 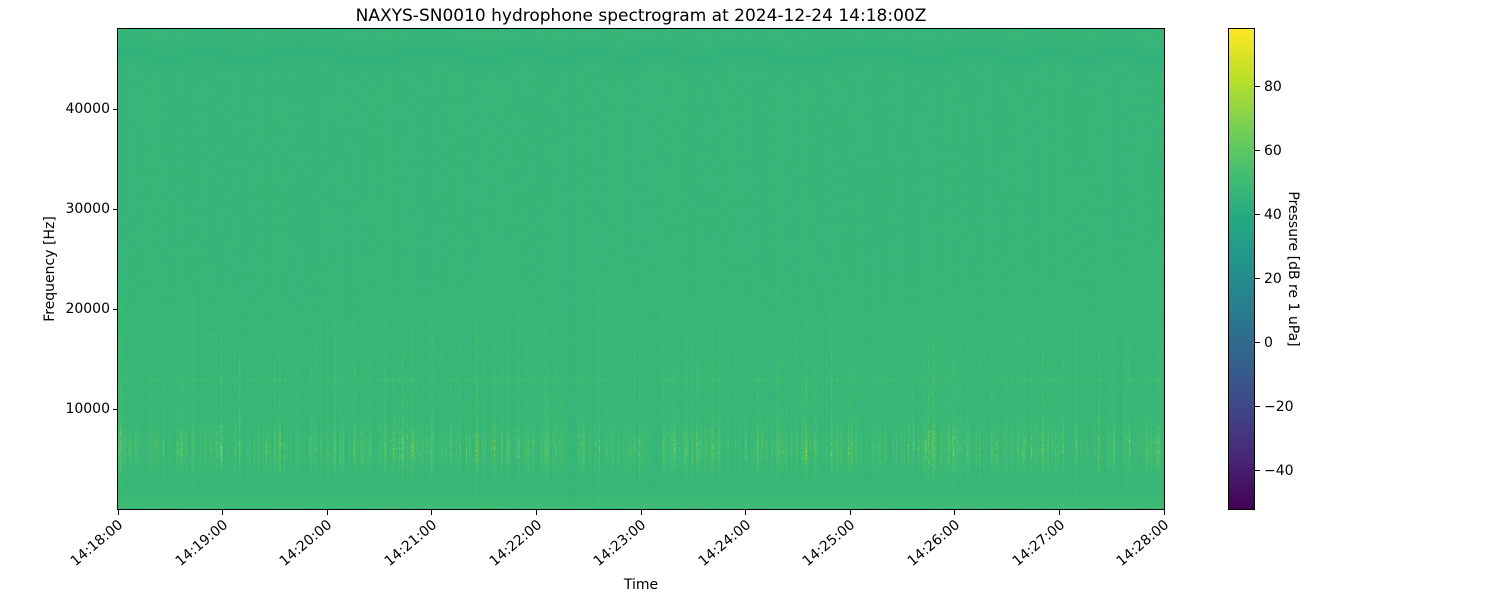 What do you see at coordinates (620, 543) in the screenshot?
I see `x-tick-label: 14:23:00` at bounding box center [620, 543].